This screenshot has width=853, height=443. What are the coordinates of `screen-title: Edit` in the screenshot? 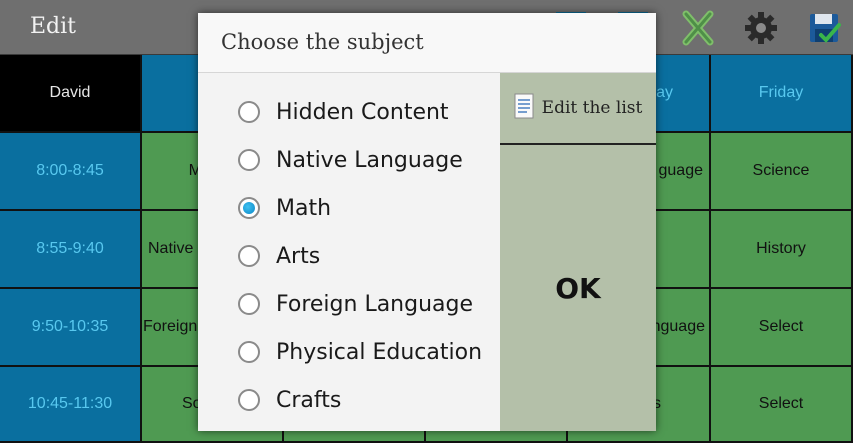 It's located at (53, 26).